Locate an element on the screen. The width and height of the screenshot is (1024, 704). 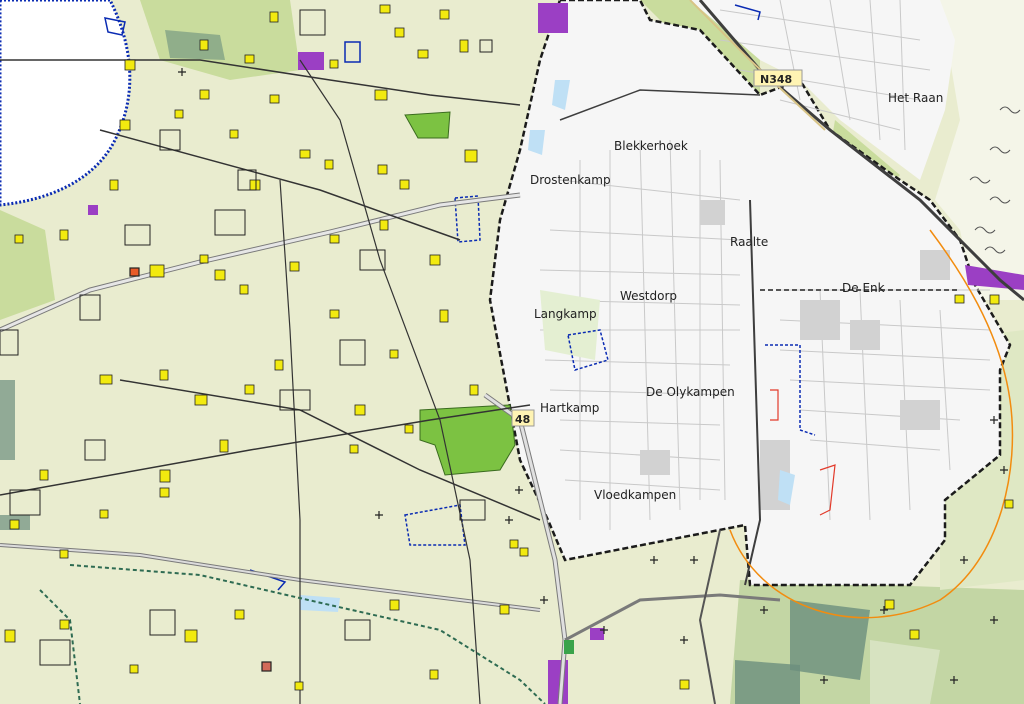
road-shield-48: 48 is located at coordinates (522, 419).